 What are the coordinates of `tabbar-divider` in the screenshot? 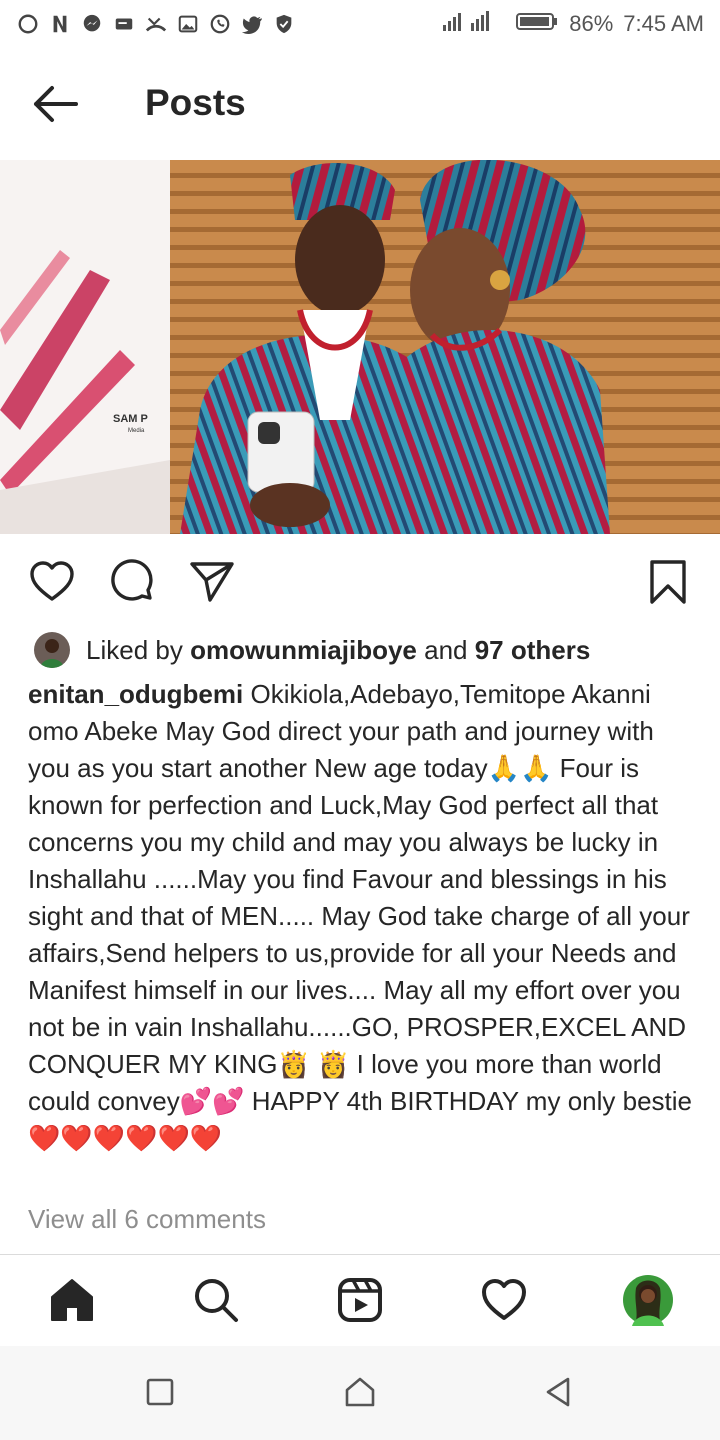 It's located at (360, 1254).